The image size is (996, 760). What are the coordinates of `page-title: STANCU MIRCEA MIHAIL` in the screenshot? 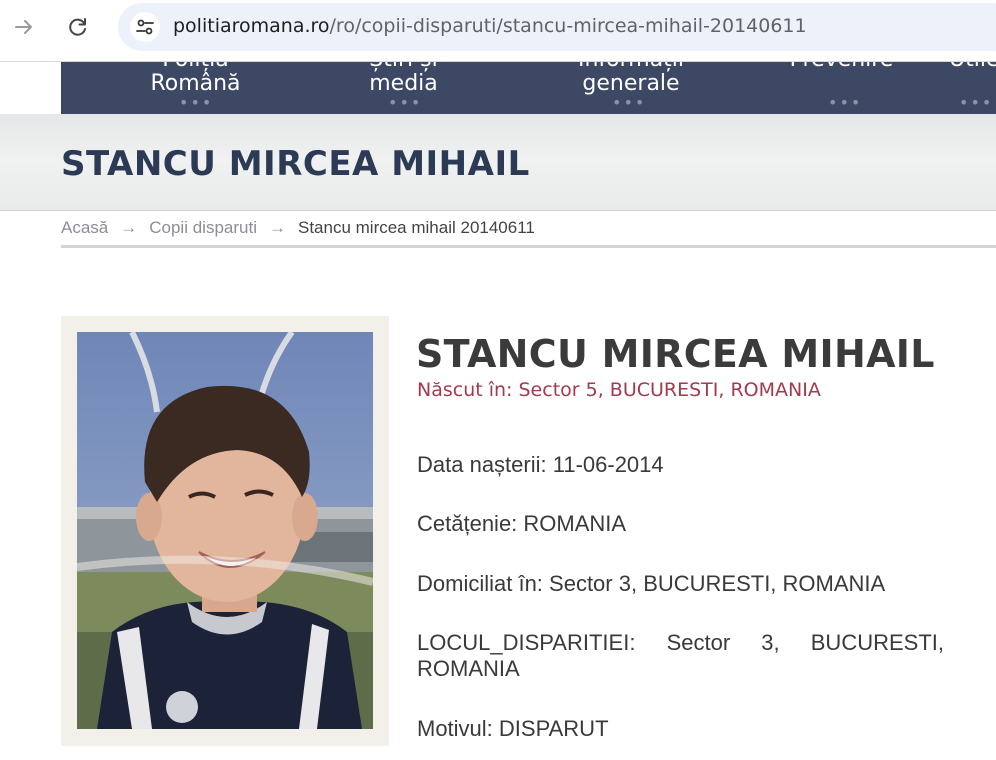 It's located at (295, 164).